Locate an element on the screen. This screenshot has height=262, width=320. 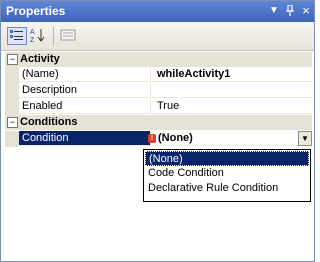
category-label: Activity is located at coordinates (40, 59).